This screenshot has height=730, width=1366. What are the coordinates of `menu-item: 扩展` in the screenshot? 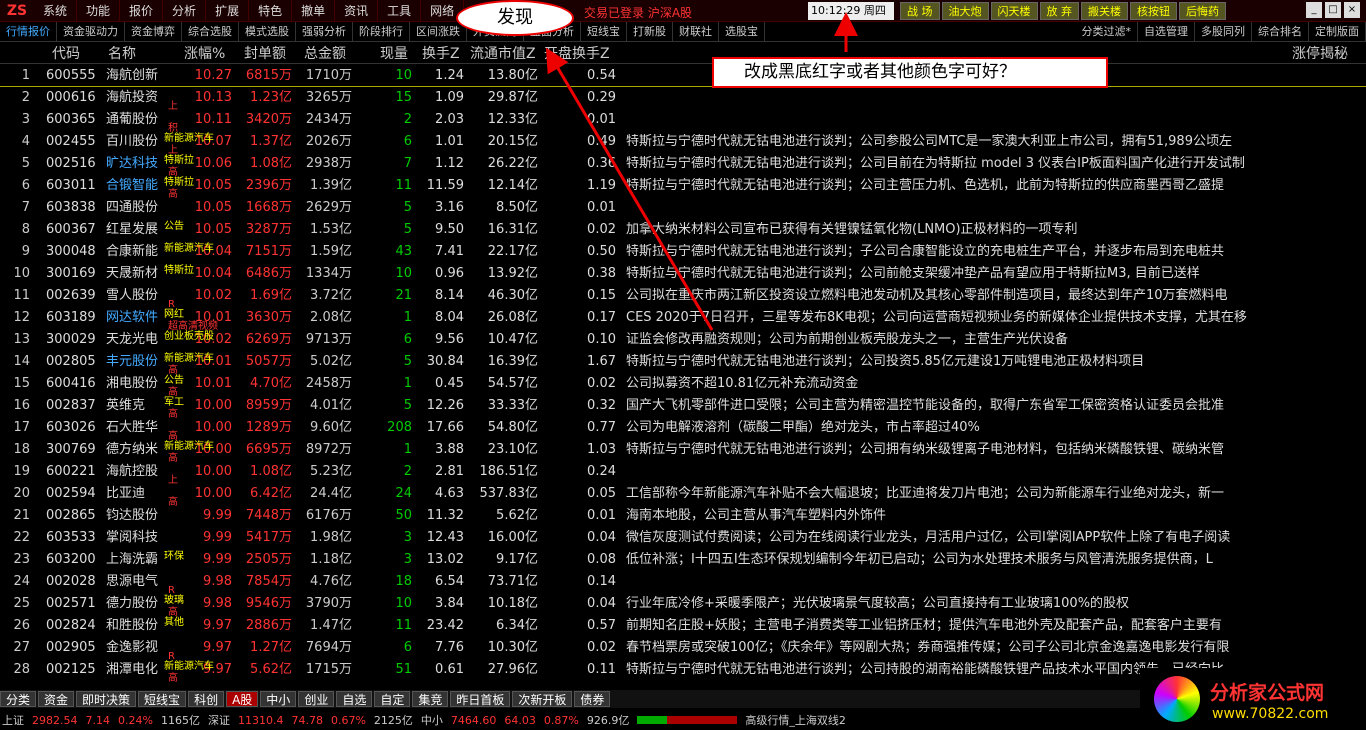 It's located at (228, 11).